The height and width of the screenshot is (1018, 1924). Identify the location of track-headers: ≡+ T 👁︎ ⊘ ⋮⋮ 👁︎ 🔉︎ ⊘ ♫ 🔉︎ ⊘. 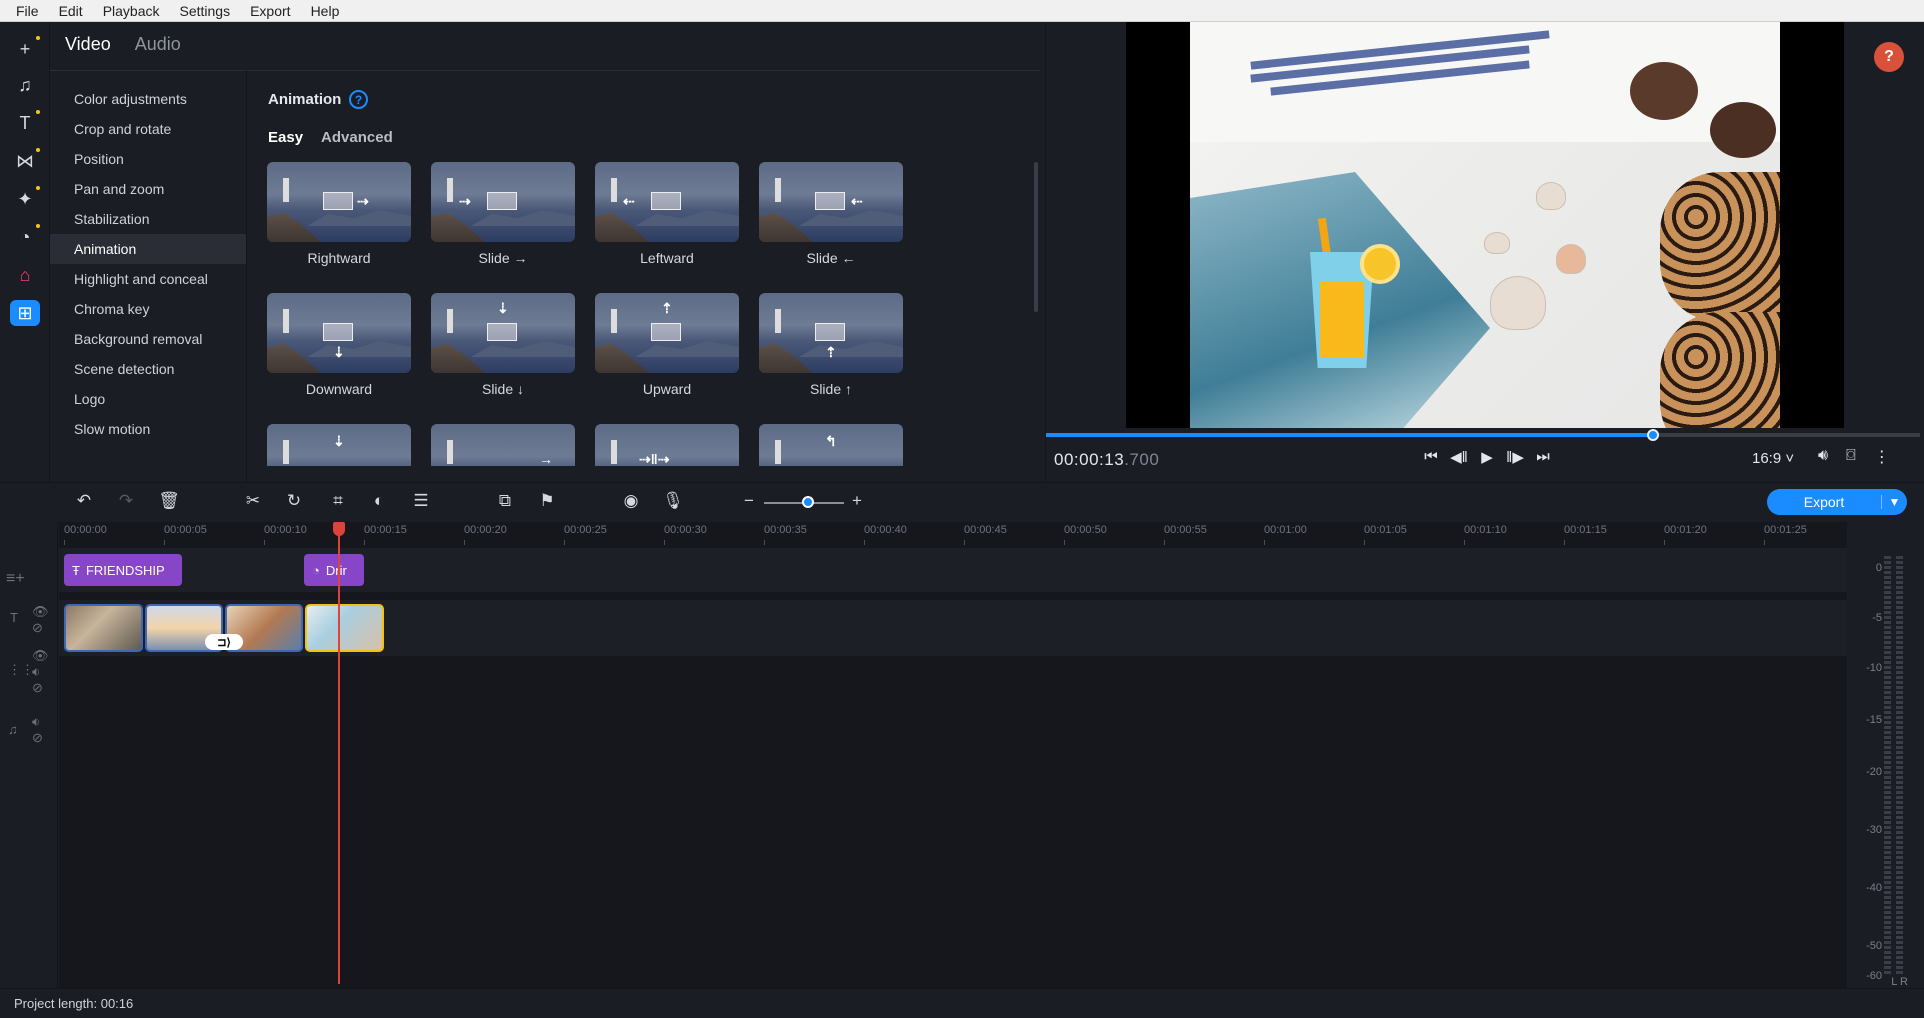
(29, 755).